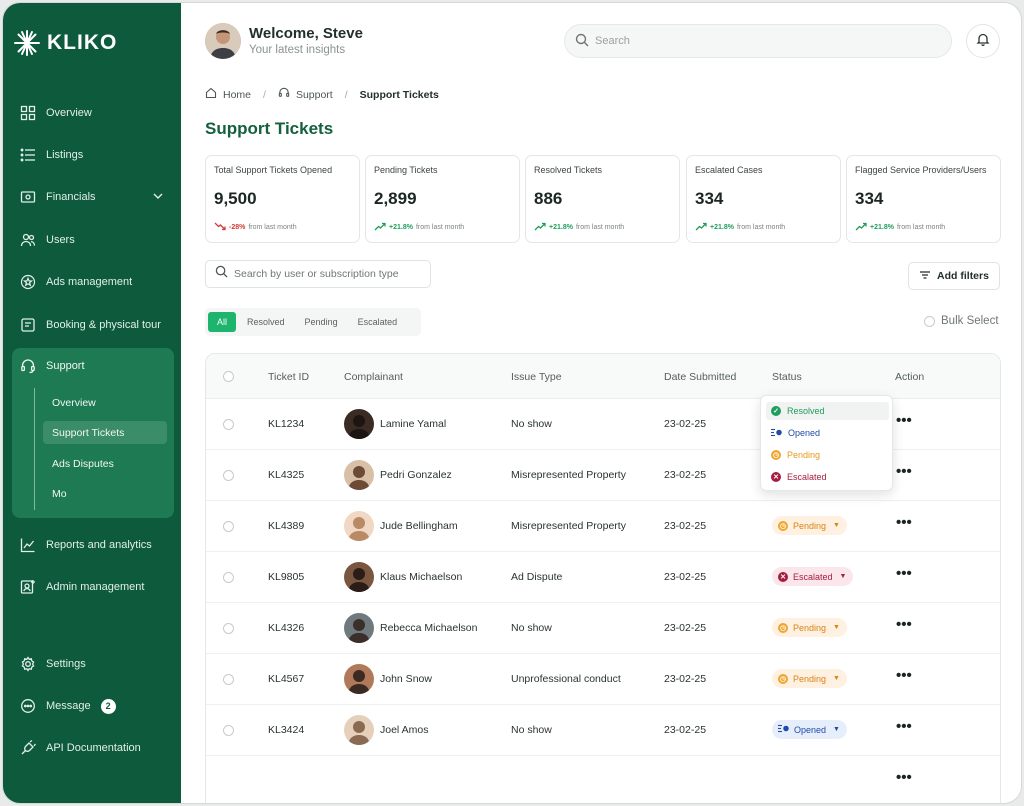  I want to click on breadcrumb-home-label: Home, so click(237, 94).